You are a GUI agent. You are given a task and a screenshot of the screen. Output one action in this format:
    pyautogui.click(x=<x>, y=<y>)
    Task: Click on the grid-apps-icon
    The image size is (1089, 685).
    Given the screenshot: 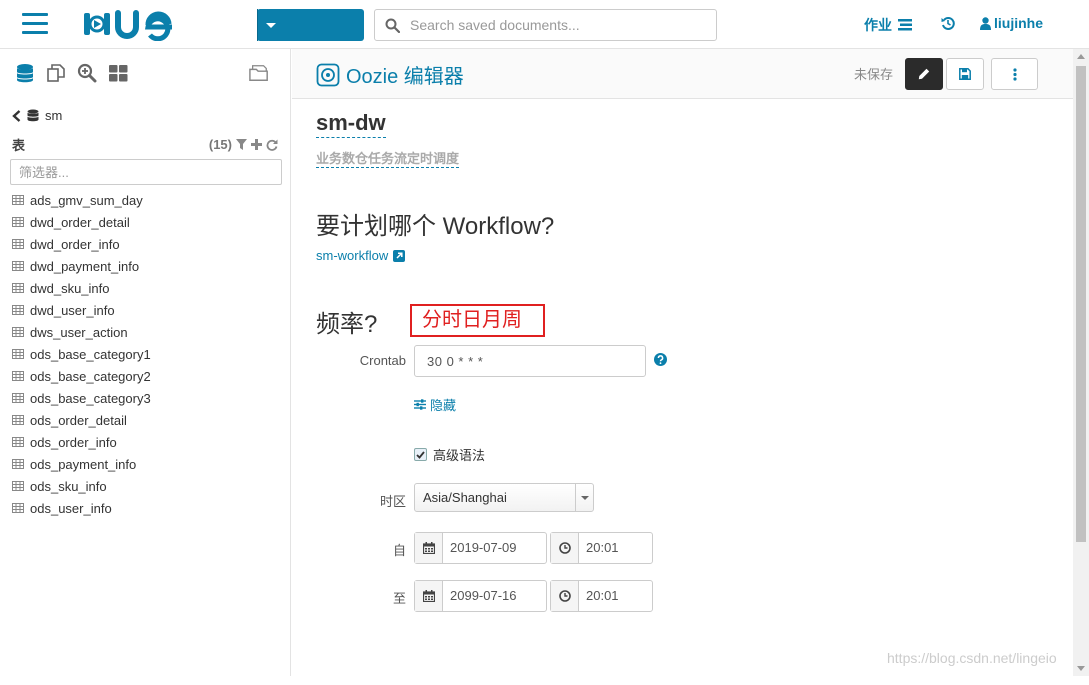 What is the action you would take?
    pyautogui.click(x=118, y=73)
    